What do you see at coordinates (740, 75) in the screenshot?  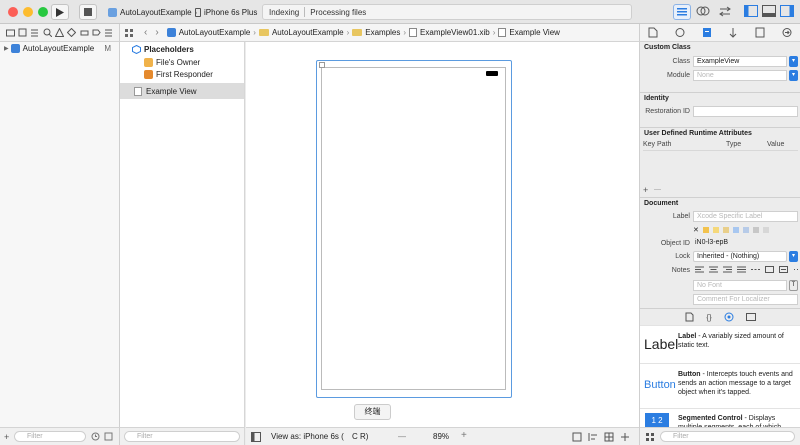 I see `module-field: None` at bounding box center [740, 75].